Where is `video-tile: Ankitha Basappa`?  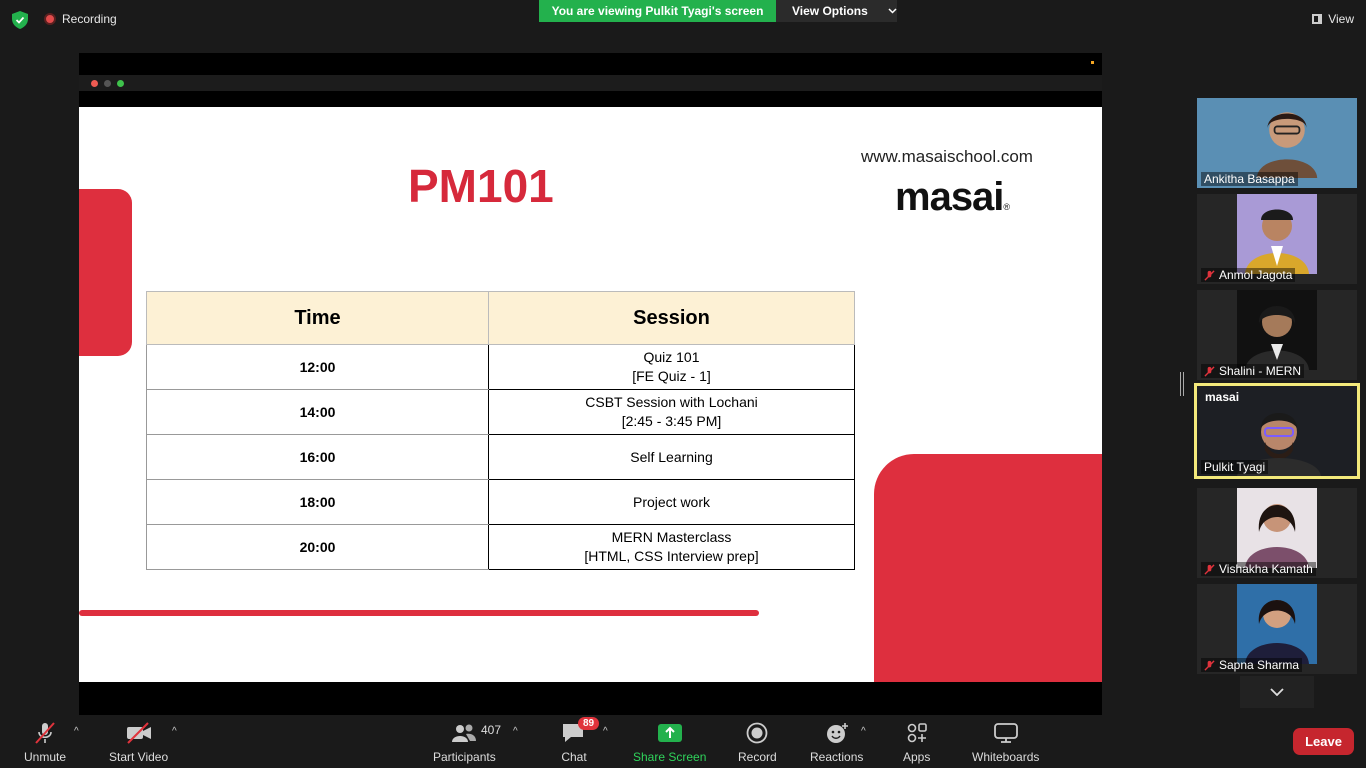
video-tile: Ankitha Basappa is located at coordinates (1277, 143).